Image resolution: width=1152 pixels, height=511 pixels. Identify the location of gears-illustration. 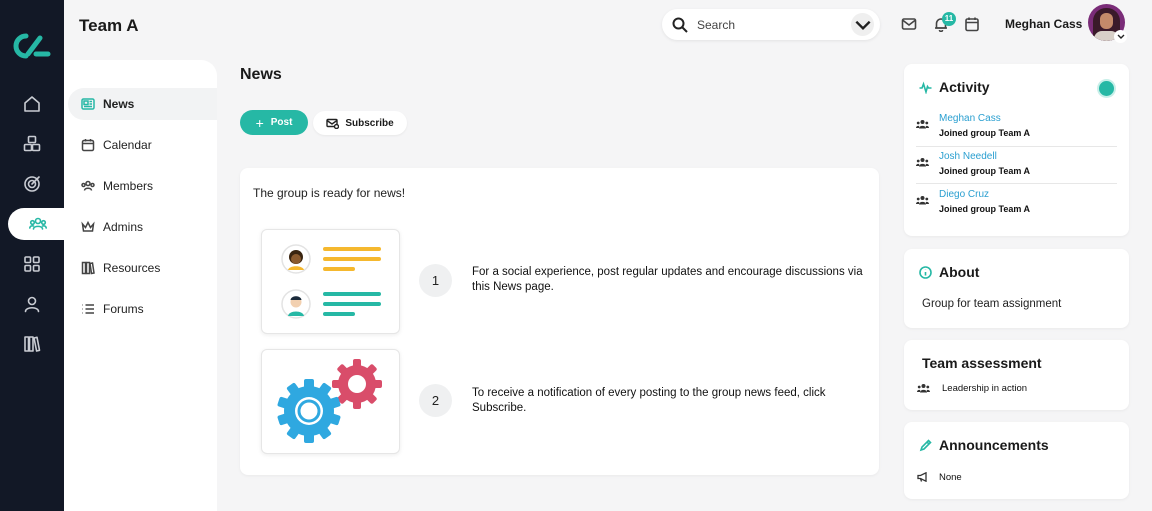
(330, 401).